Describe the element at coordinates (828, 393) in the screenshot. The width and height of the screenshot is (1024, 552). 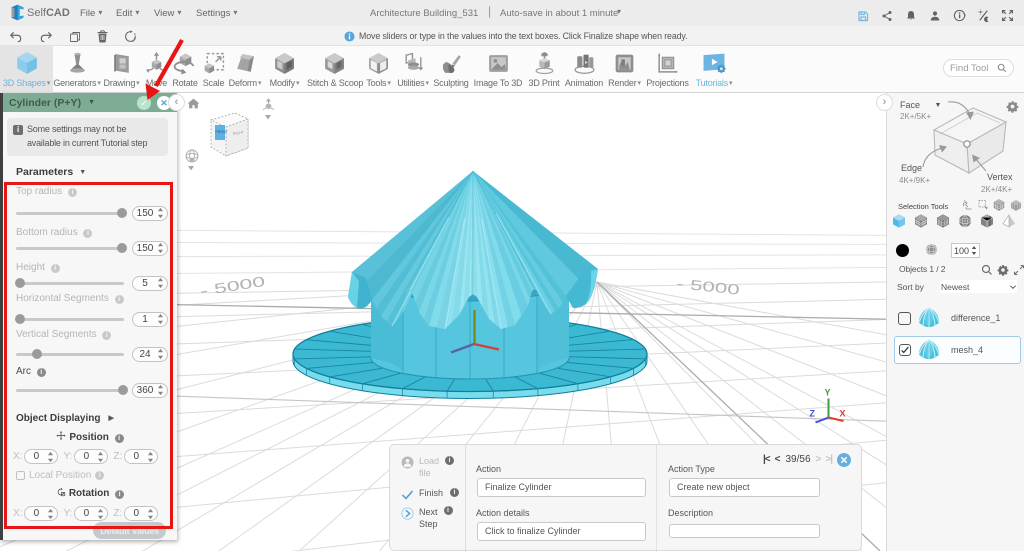
I see `svg-text: Y` at that location.